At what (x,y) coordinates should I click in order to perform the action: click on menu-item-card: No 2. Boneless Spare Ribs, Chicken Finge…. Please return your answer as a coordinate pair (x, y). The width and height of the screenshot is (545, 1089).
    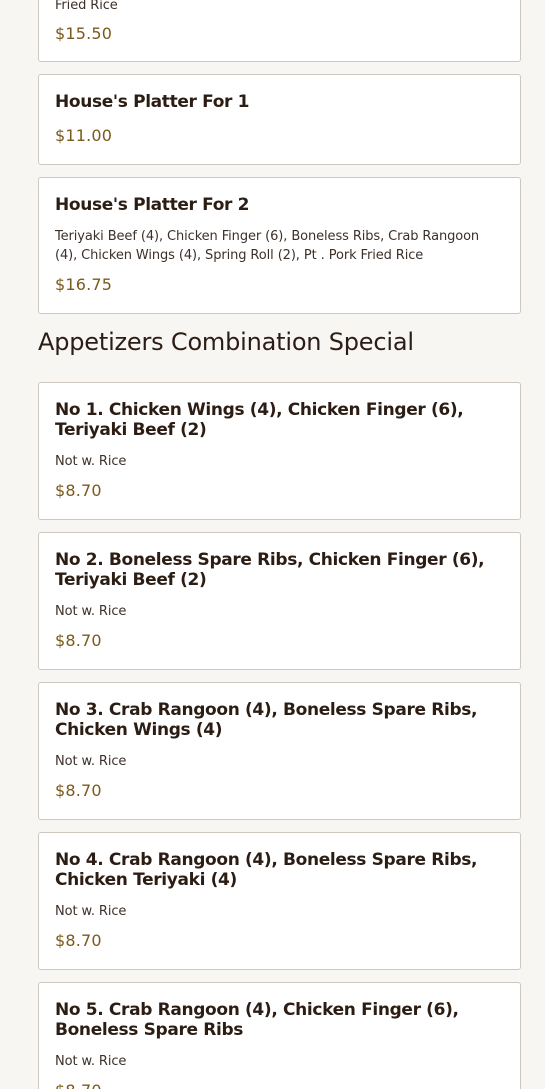
    Looking at the image, I should click on (279, 601).